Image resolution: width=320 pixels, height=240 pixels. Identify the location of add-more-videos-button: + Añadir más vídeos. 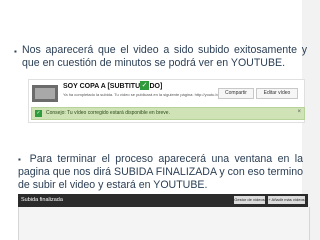
(286, 200).